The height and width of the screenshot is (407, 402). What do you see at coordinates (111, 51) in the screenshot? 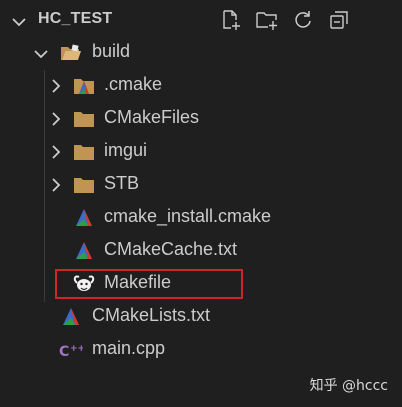
I see `tree-item-label: build` at bounding box center [111, 51].